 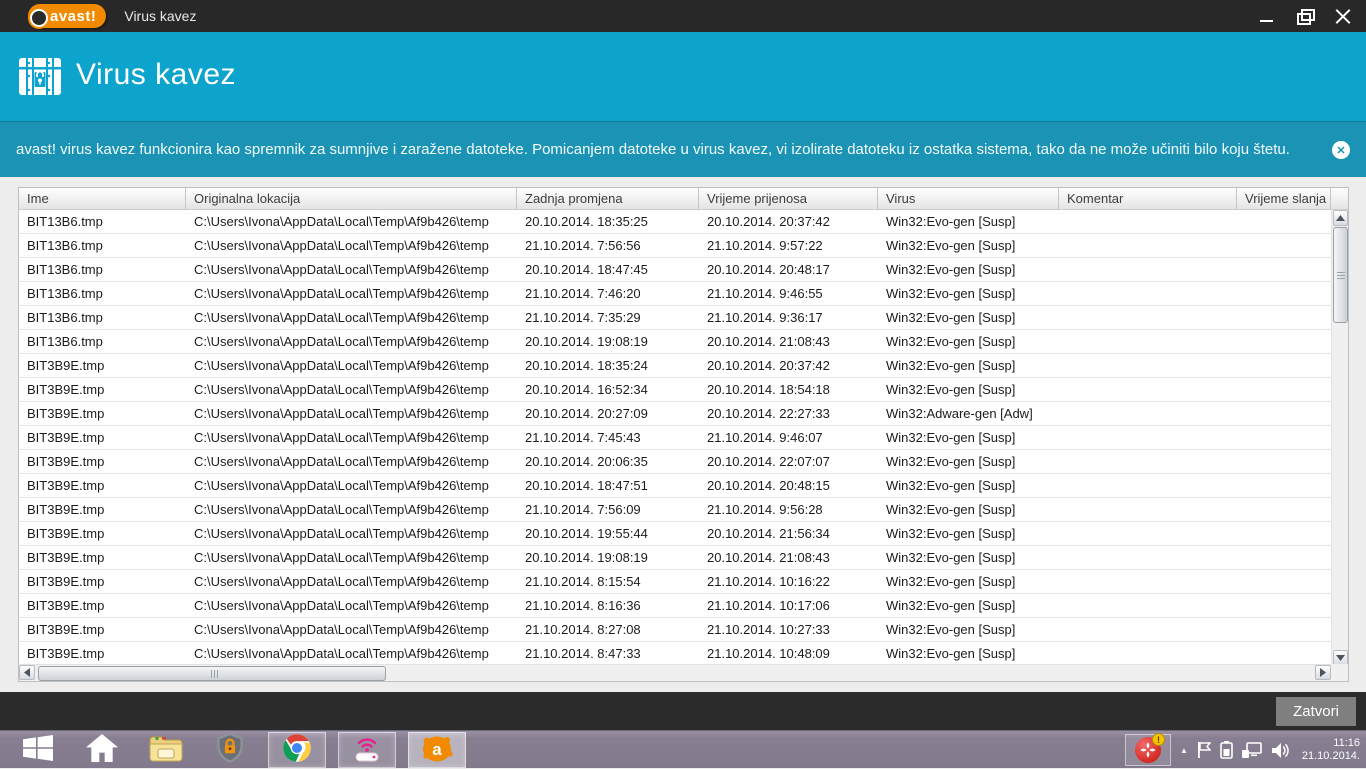 What do you see at coordinates (1323, 672) in the screenshot?
I see `scroll-right-icon` at bounding box center [1323, 672].